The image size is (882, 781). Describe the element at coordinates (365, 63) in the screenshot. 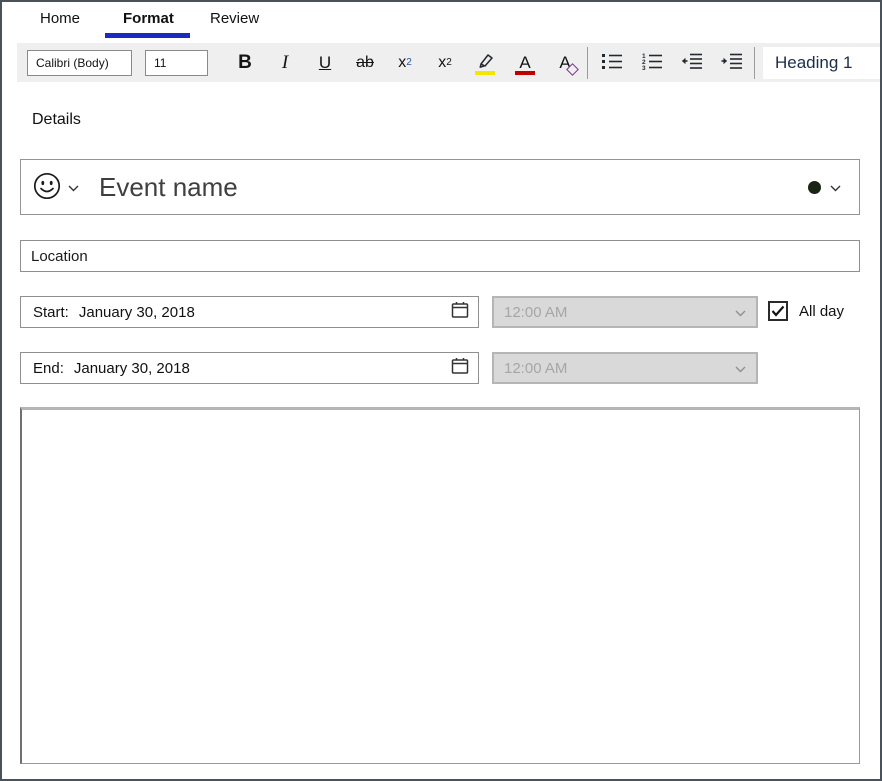

I see `strikethrough-button: ab` at that location.